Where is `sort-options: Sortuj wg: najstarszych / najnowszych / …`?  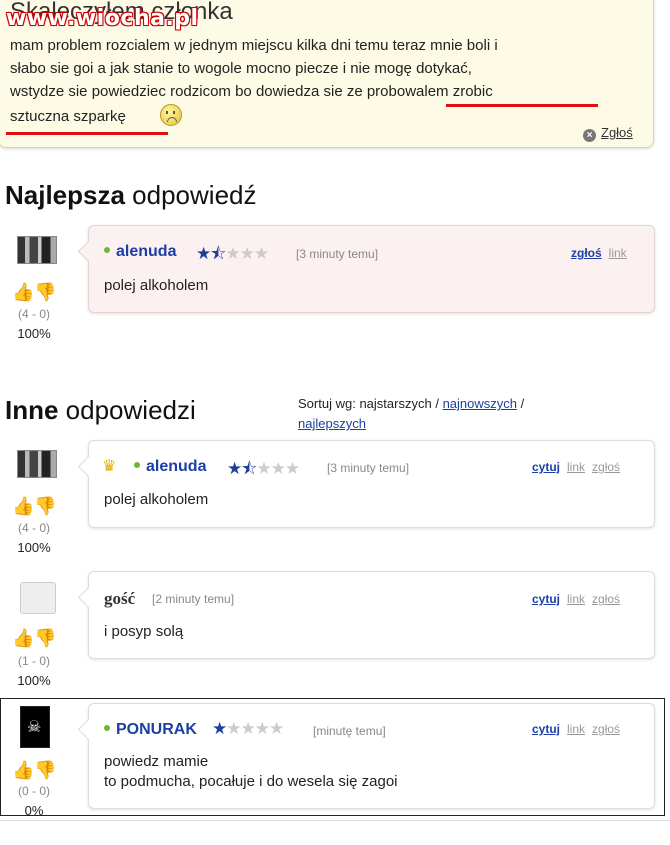 sort-options: Sortuj wg: najstarszych / najnowszych / … is located at coordinates (411, 413).